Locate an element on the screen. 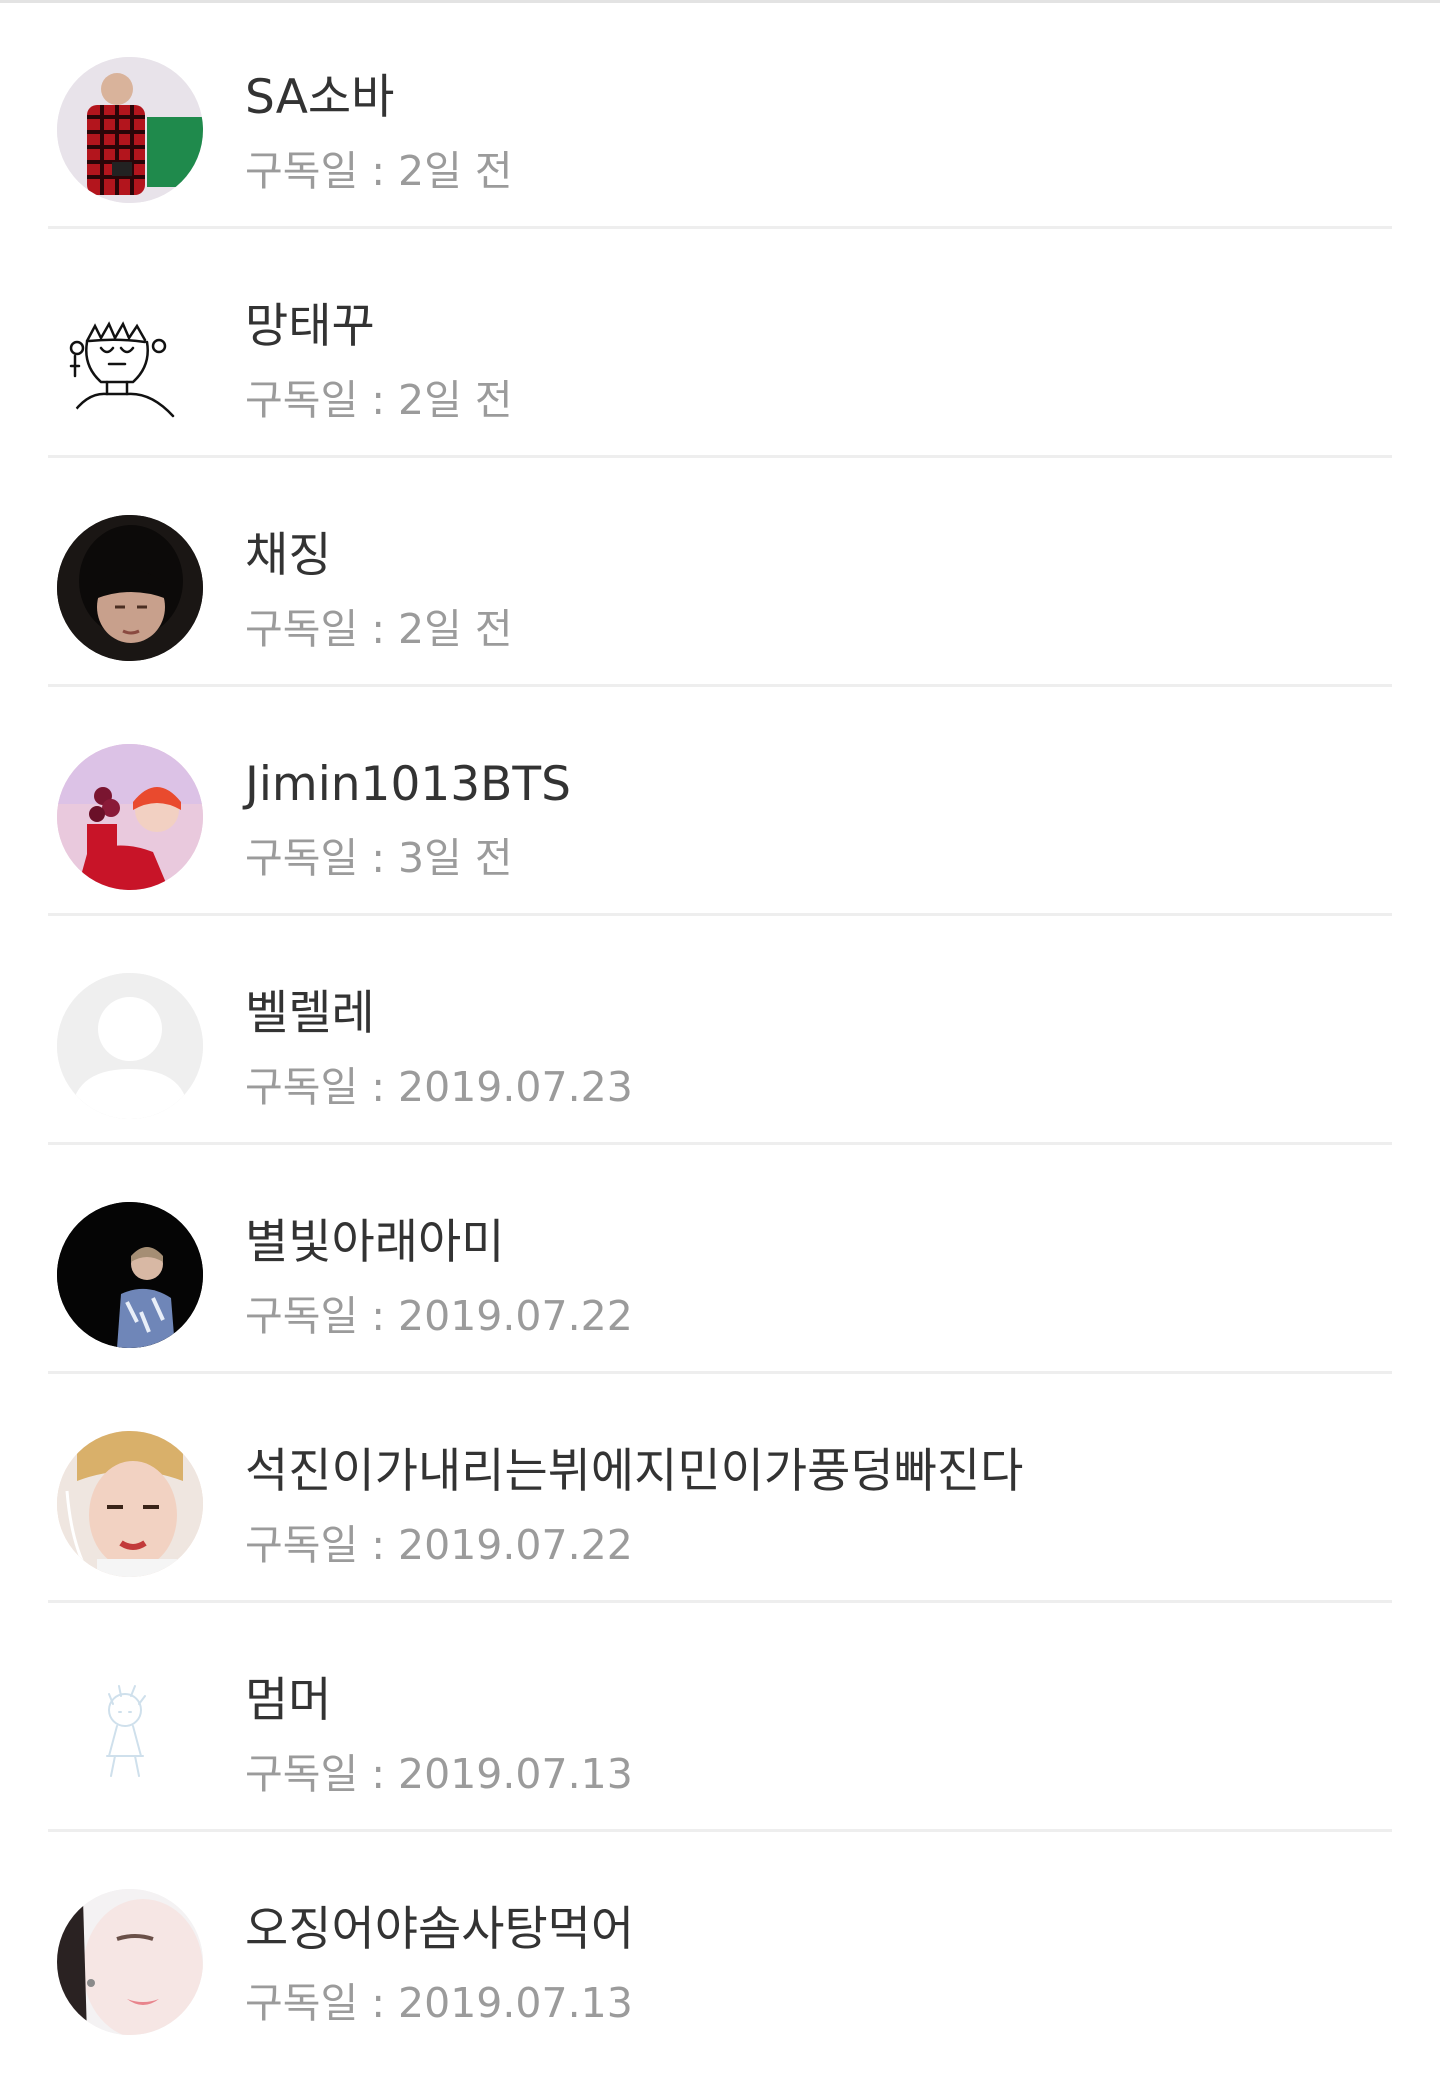  subscriber-row: 오징어야솜사탕먹어 구독일 : 2019.07.13 is located at coordinates (720, 1946).